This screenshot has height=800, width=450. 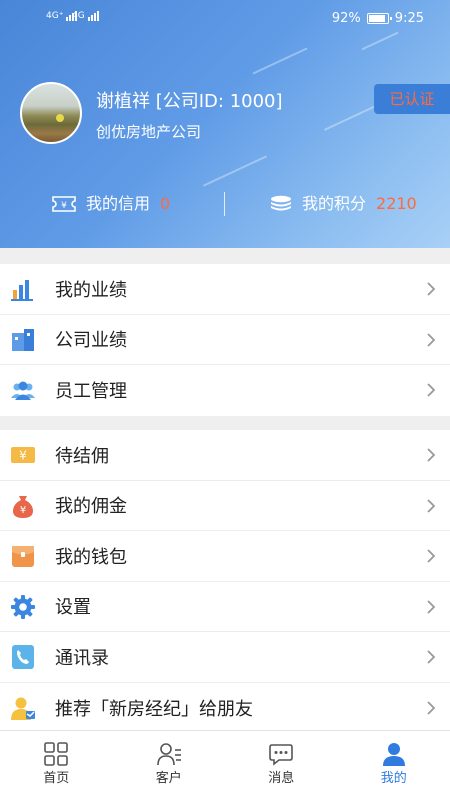 I want to click on credit-stat: ¥ 我的信用 0, so click(x=111, y=204).